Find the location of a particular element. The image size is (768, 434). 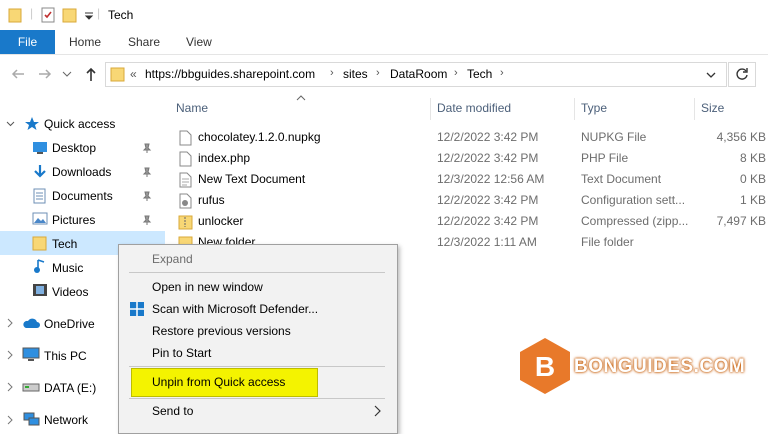

file-type: PHP File is located at coordinates (605, 158).